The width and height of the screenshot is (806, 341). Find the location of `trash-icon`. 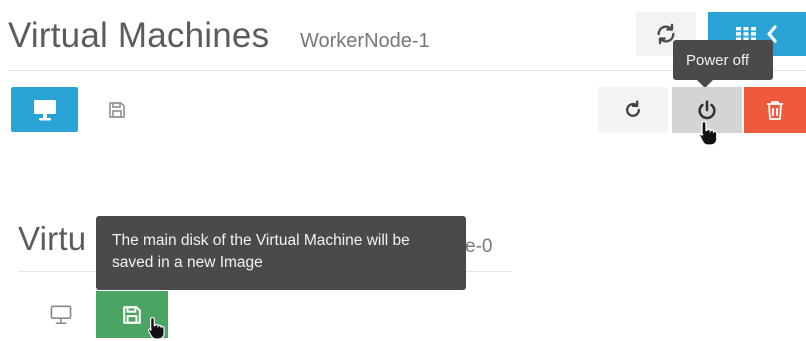

trash-icon is located at coordinates (775, 110).